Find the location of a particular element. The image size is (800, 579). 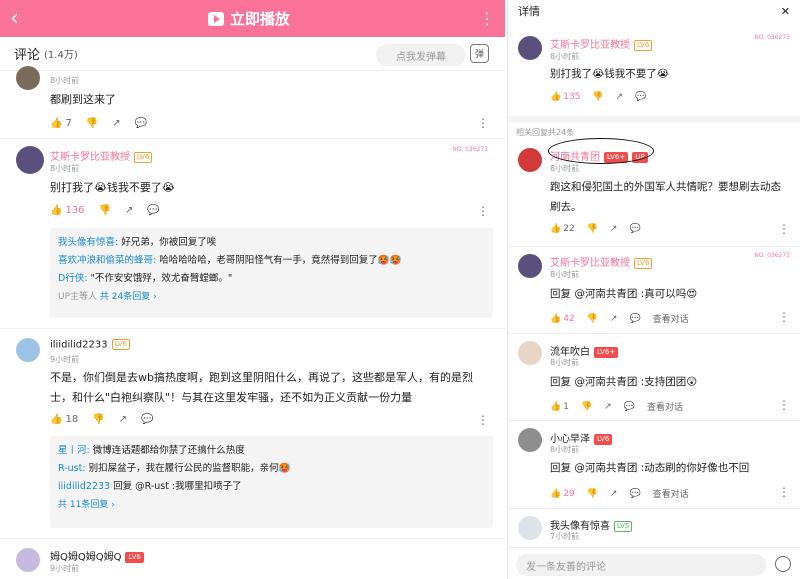

comments-title: 评论 is located at coordinates (27, 55).